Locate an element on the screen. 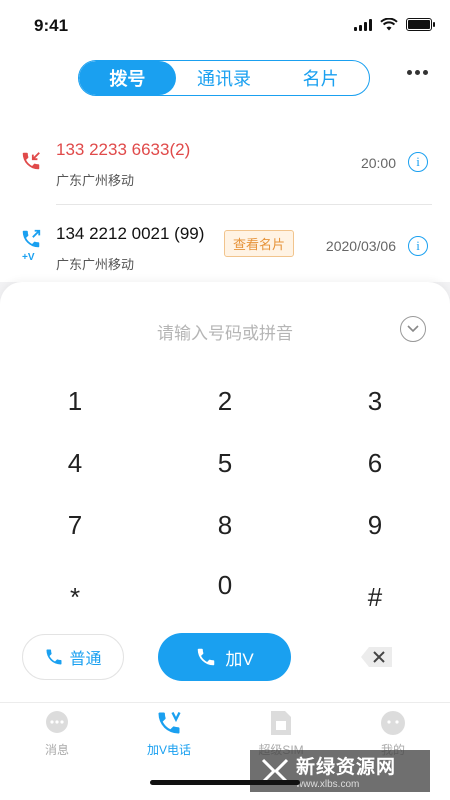  v-call-label: 加V is located at coordinates (239, 659).